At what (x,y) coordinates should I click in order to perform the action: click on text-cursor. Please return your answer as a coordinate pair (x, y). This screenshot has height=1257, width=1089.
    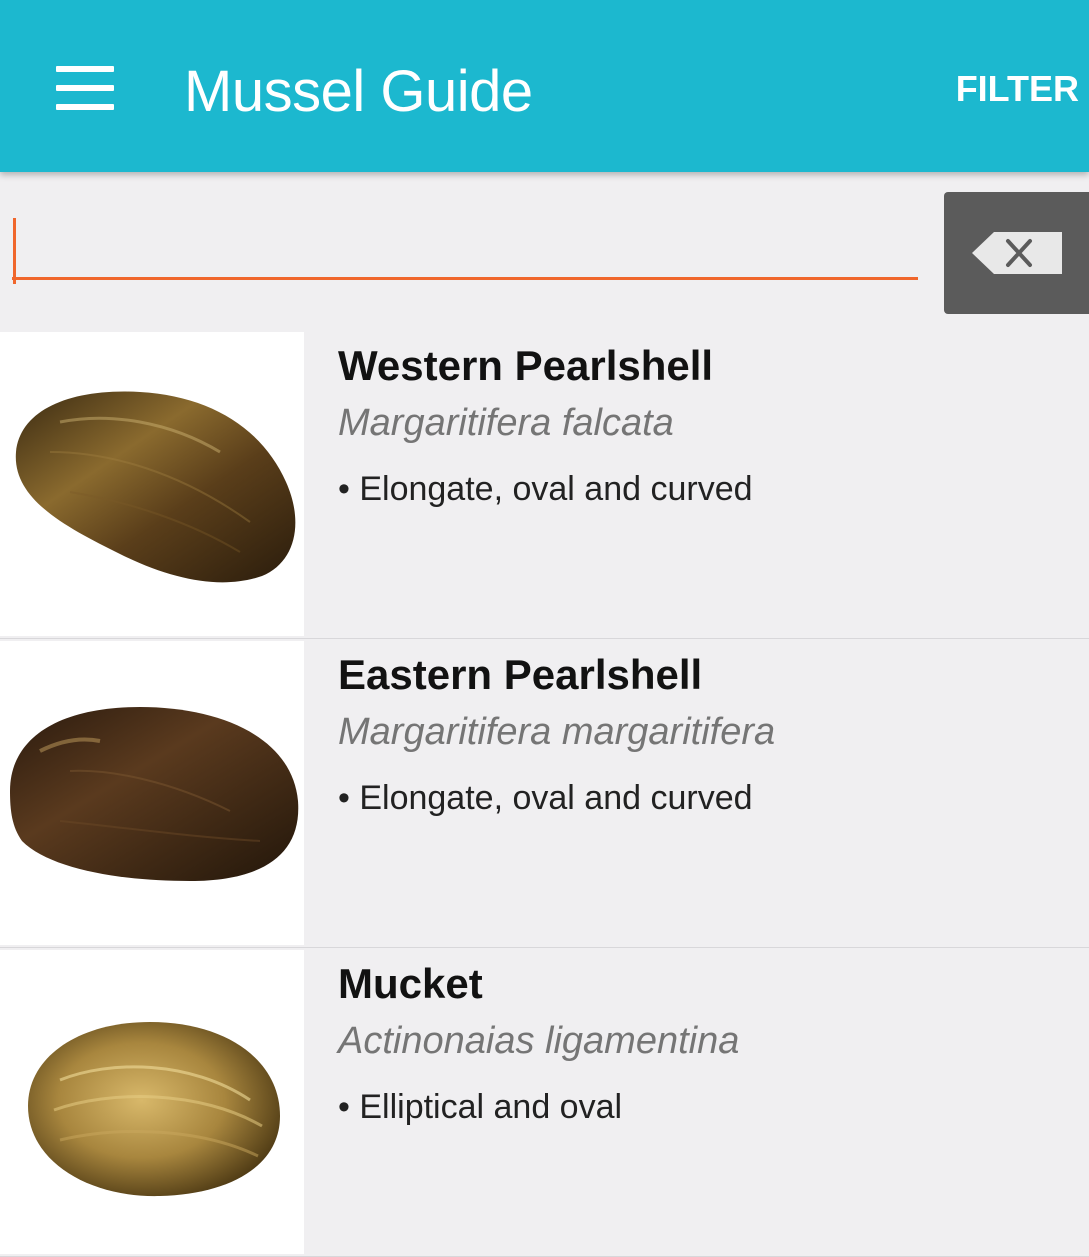
    Looking at the image, I should click on (14, 251).